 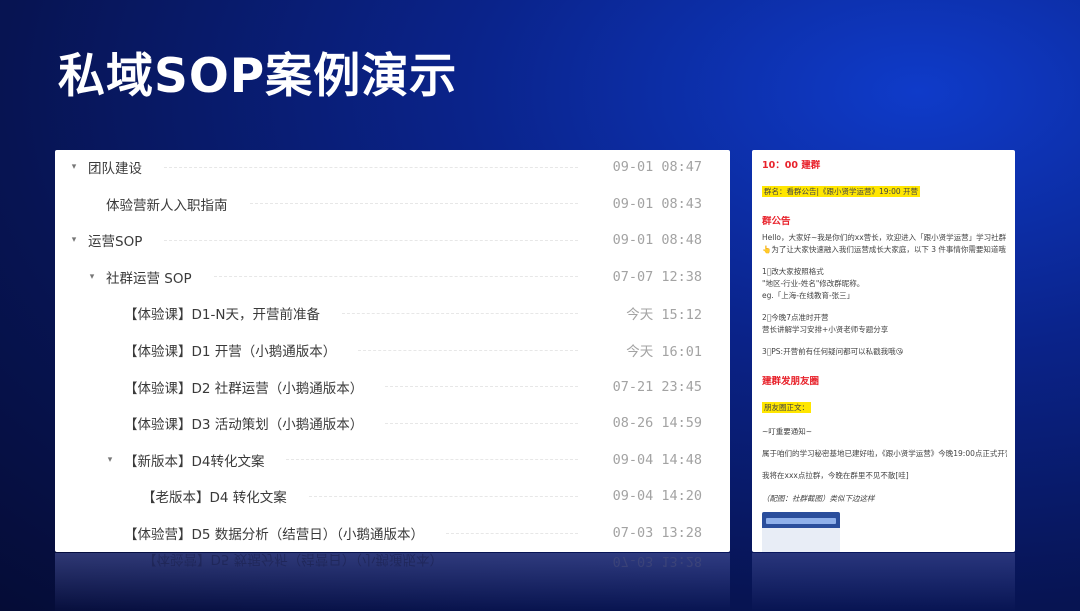 What do you see at coordinates (884, 453) in the screenshot?
I see `moments-line-2: 属于咱们的学习秘密基地已建好啦，《跟小贤学运营》今晚19:00点正式开营!` at bounding box center [884, 453].